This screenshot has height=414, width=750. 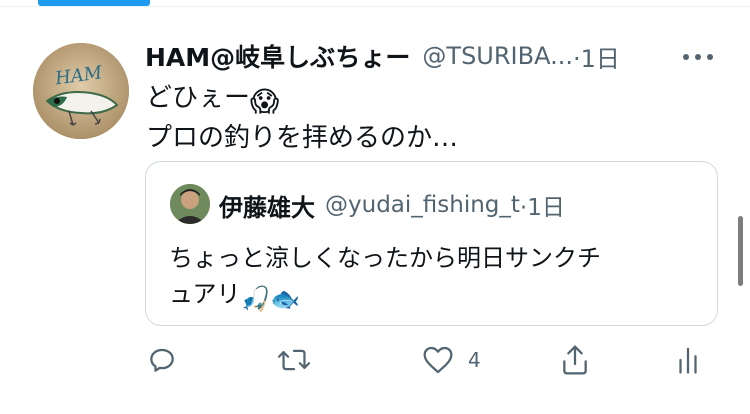 I want to click on quoted-tweet-header: 伊藤雄大 @yudai_fishing_t ·1日, so click(x=392, y=205).